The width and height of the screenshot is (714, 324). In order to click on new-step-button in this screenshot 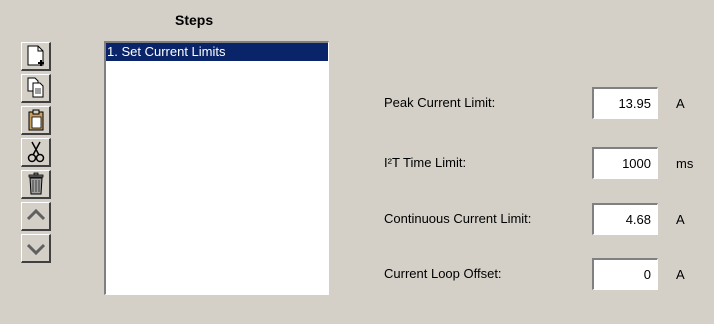, I will do `click(36, 56)`.